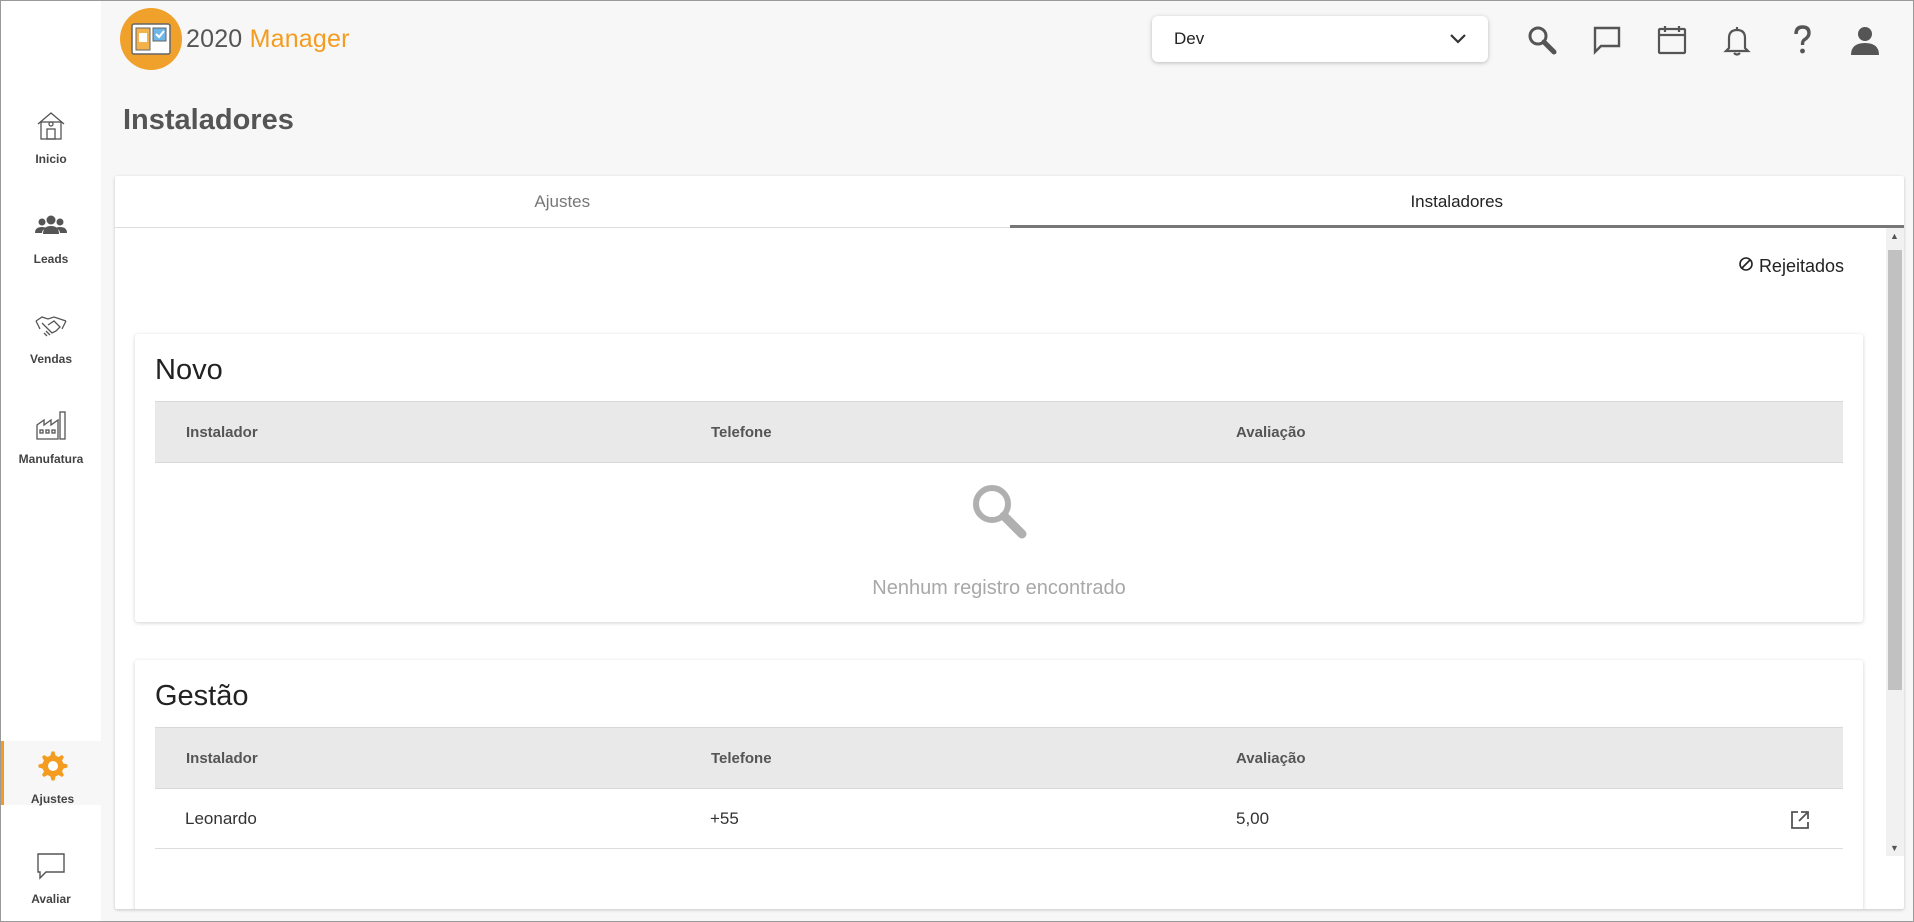 The image size is (1914, 922). What do you see at coordinates (1189, 38) in the screenshot?
I see `environment-value: Dev` at bounding box center [1189, 38].